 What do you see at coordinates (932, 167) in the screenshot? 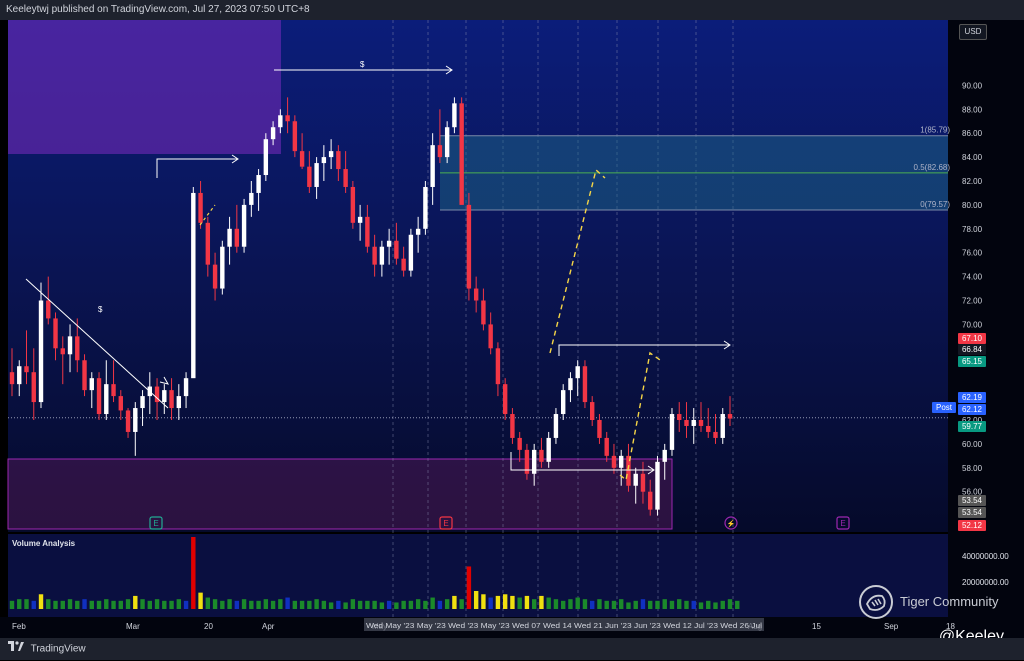
I see `fib-level-label-1: 0.5(82.68)` at bounding box center [932, 167].